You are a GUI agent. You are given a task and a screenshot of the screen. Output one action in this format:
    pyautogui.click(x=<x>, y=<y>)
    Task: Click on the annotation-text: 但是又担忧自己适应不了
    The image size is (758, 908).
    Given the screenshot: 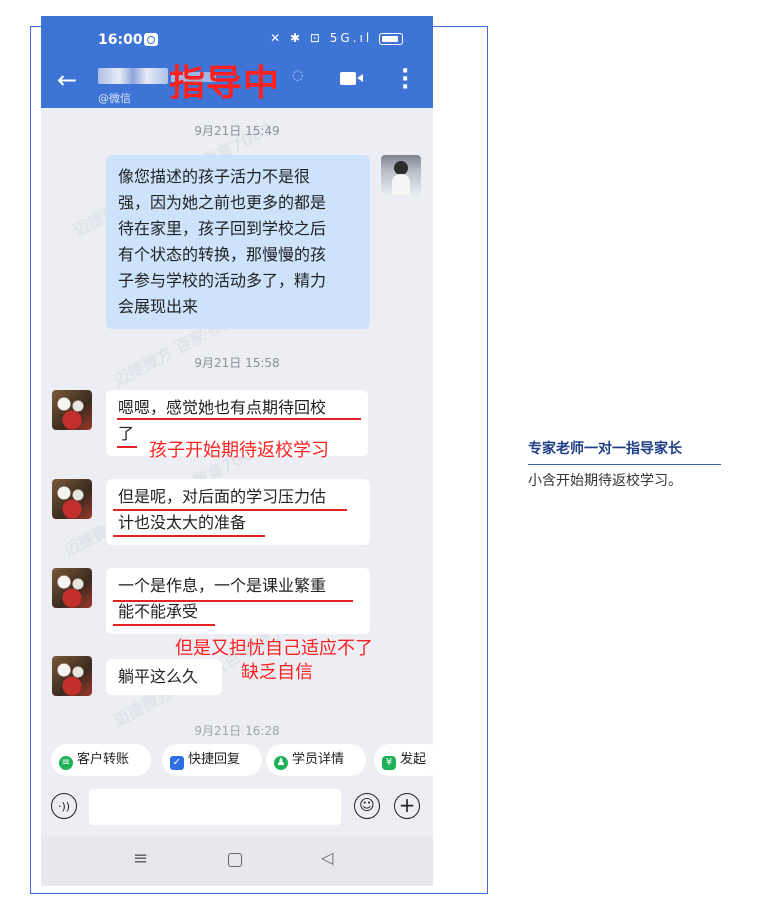 What is the action you would take?
    pyautogui.click(x=274, y=648)
    